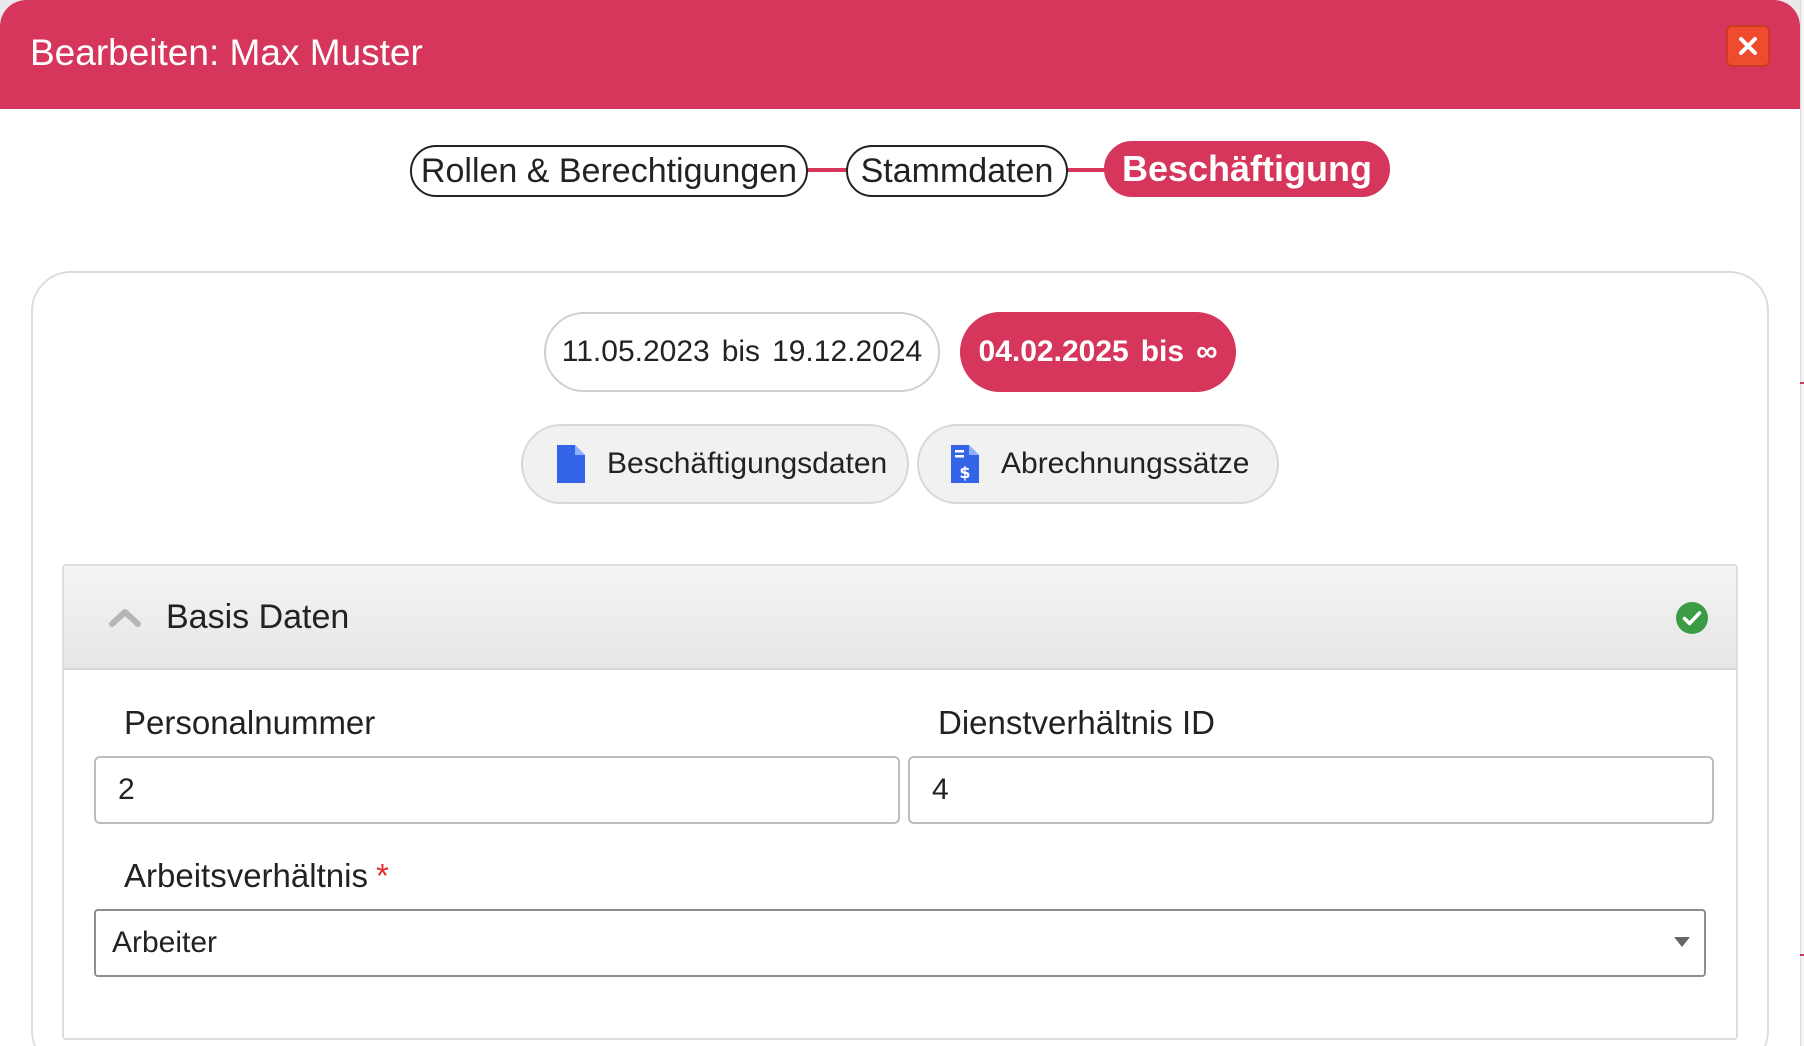  What do you see at coordinates (900, 943) in the screenshot?
I see `arbeitsverhaeltnis-select: Arbeiter` at bounding box center [900, 943].